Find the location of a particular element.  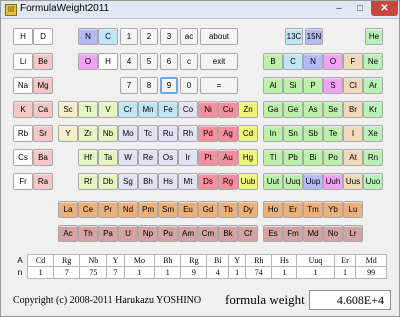

element-f: F is located at coordinates (353, 61).